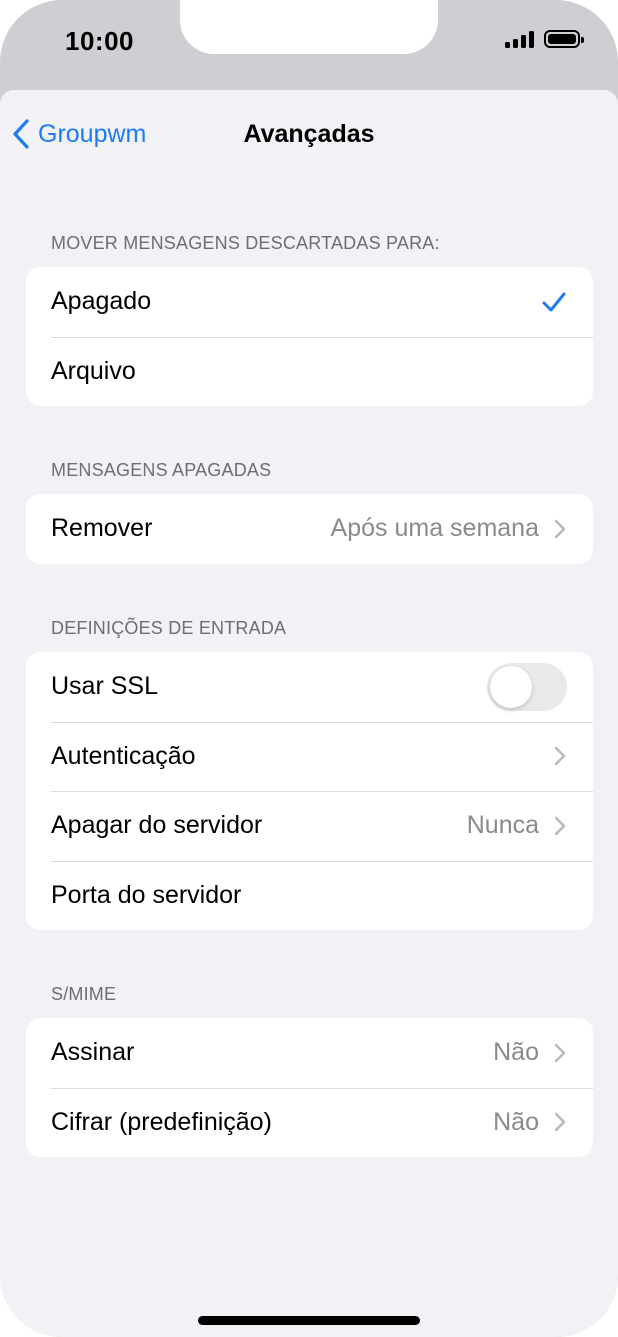 This screenshot has width=618, height=1337. Describe the element at coordinates (309, 1320) in the screenshot. I see `home-indicator` at that location.